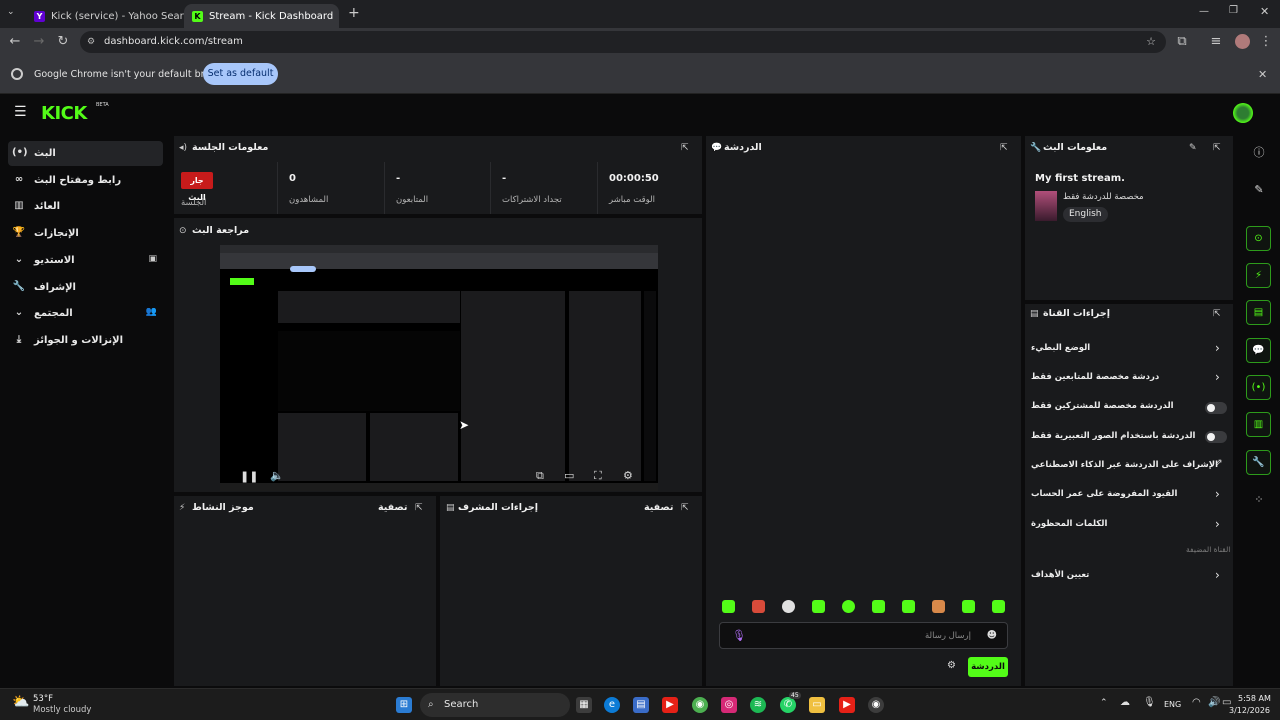 Image resolution: width=1280 pixels, height=720 pixels. Describe the element at coordinates (1259, 153) in the screenshot. I see `info-icon: ⓘ` at that location.